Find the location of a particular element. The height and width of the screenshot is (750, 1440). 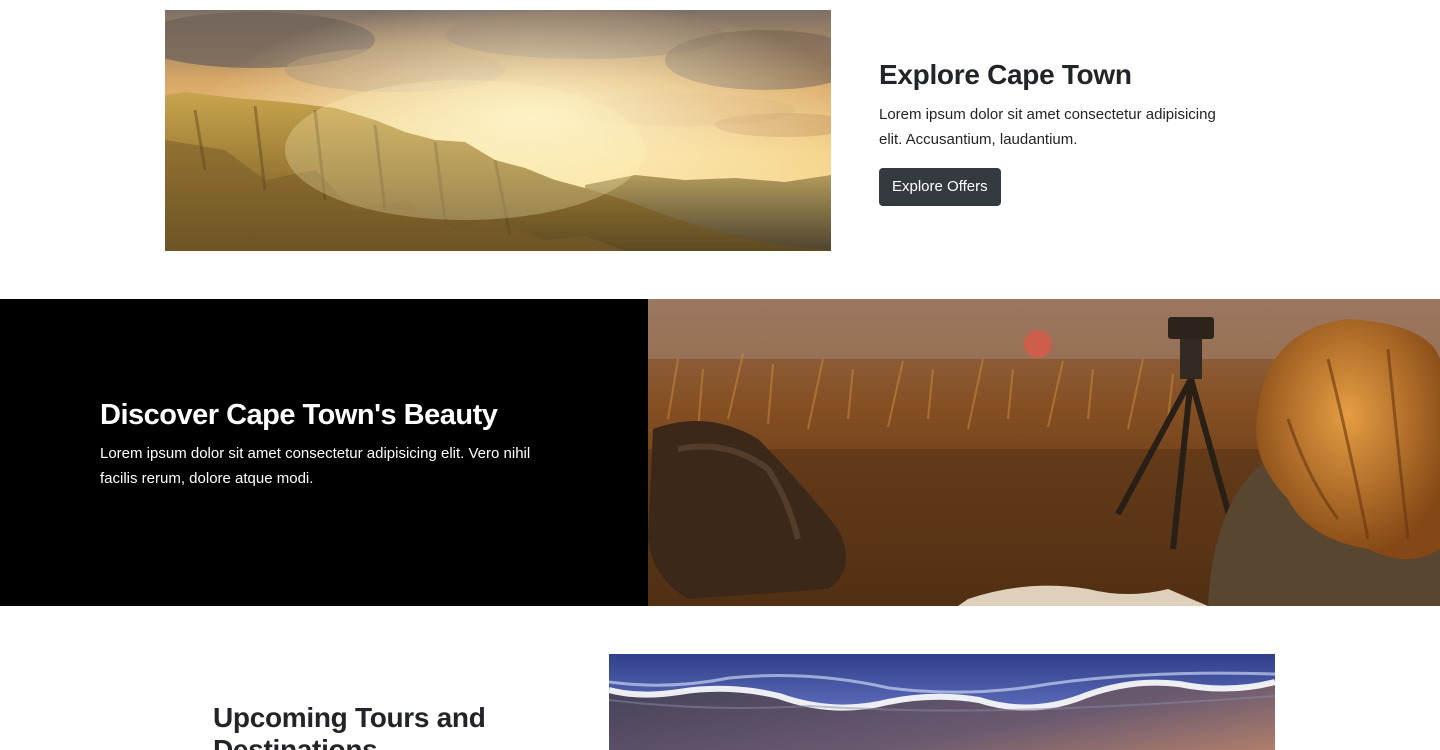

explore-offers-button: Explore Offers is located at coordinates (940, 187).